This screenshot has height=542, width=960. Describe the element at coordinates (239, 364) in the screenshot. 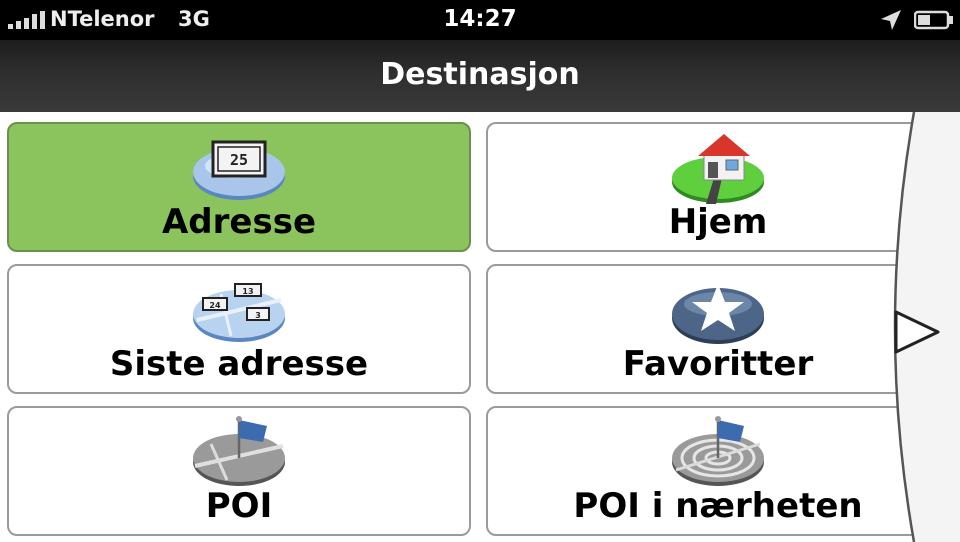

I see `siste-adresse-label: Siste adresse` at that location.